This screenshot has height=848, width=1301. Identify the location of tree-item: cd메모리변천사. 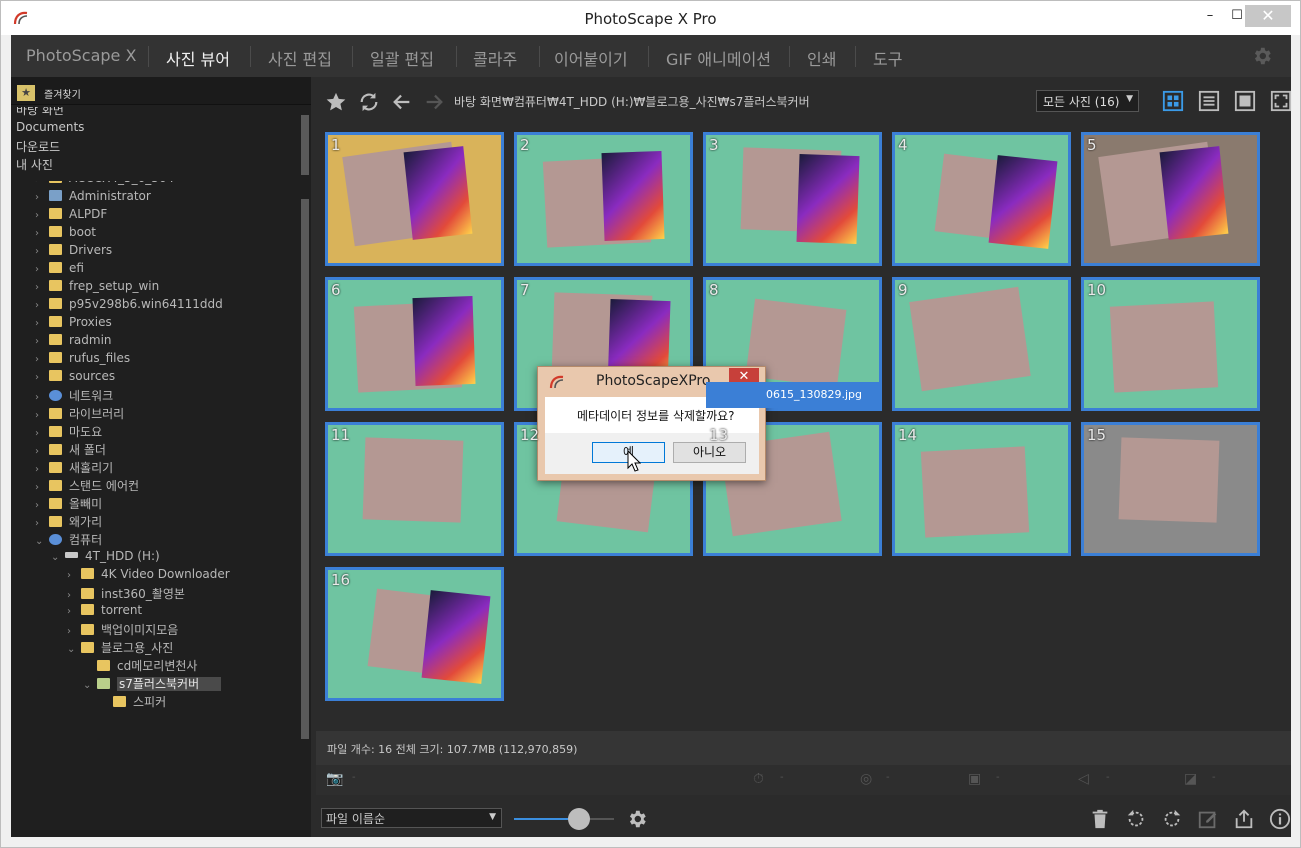
(140, 666).